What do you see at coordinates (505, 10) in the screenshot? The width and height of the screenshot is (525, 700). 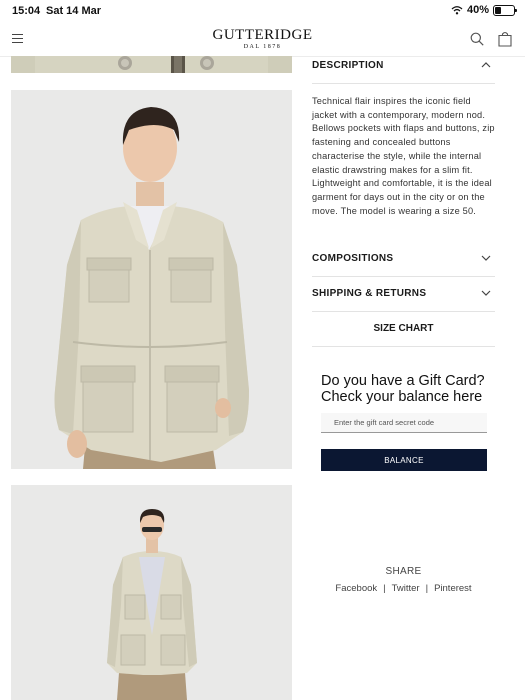 I see `battery-icon` at bounding box center [505, 10].